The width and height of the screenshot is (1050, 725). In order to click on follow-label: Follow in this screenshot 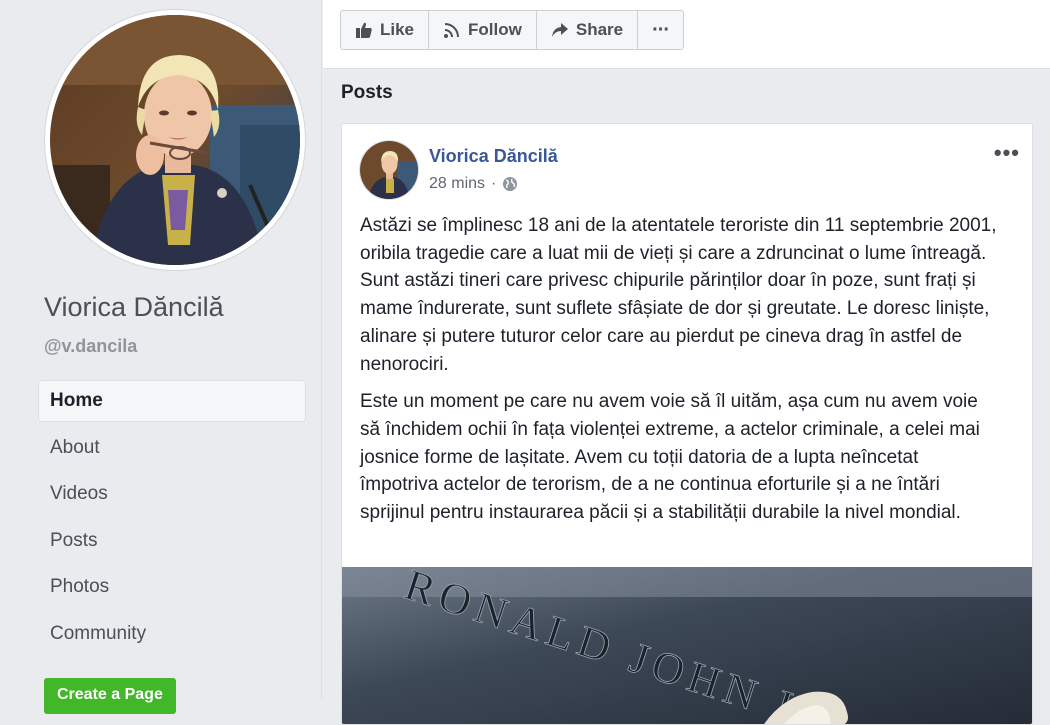, I will do `click(495, 29)`.